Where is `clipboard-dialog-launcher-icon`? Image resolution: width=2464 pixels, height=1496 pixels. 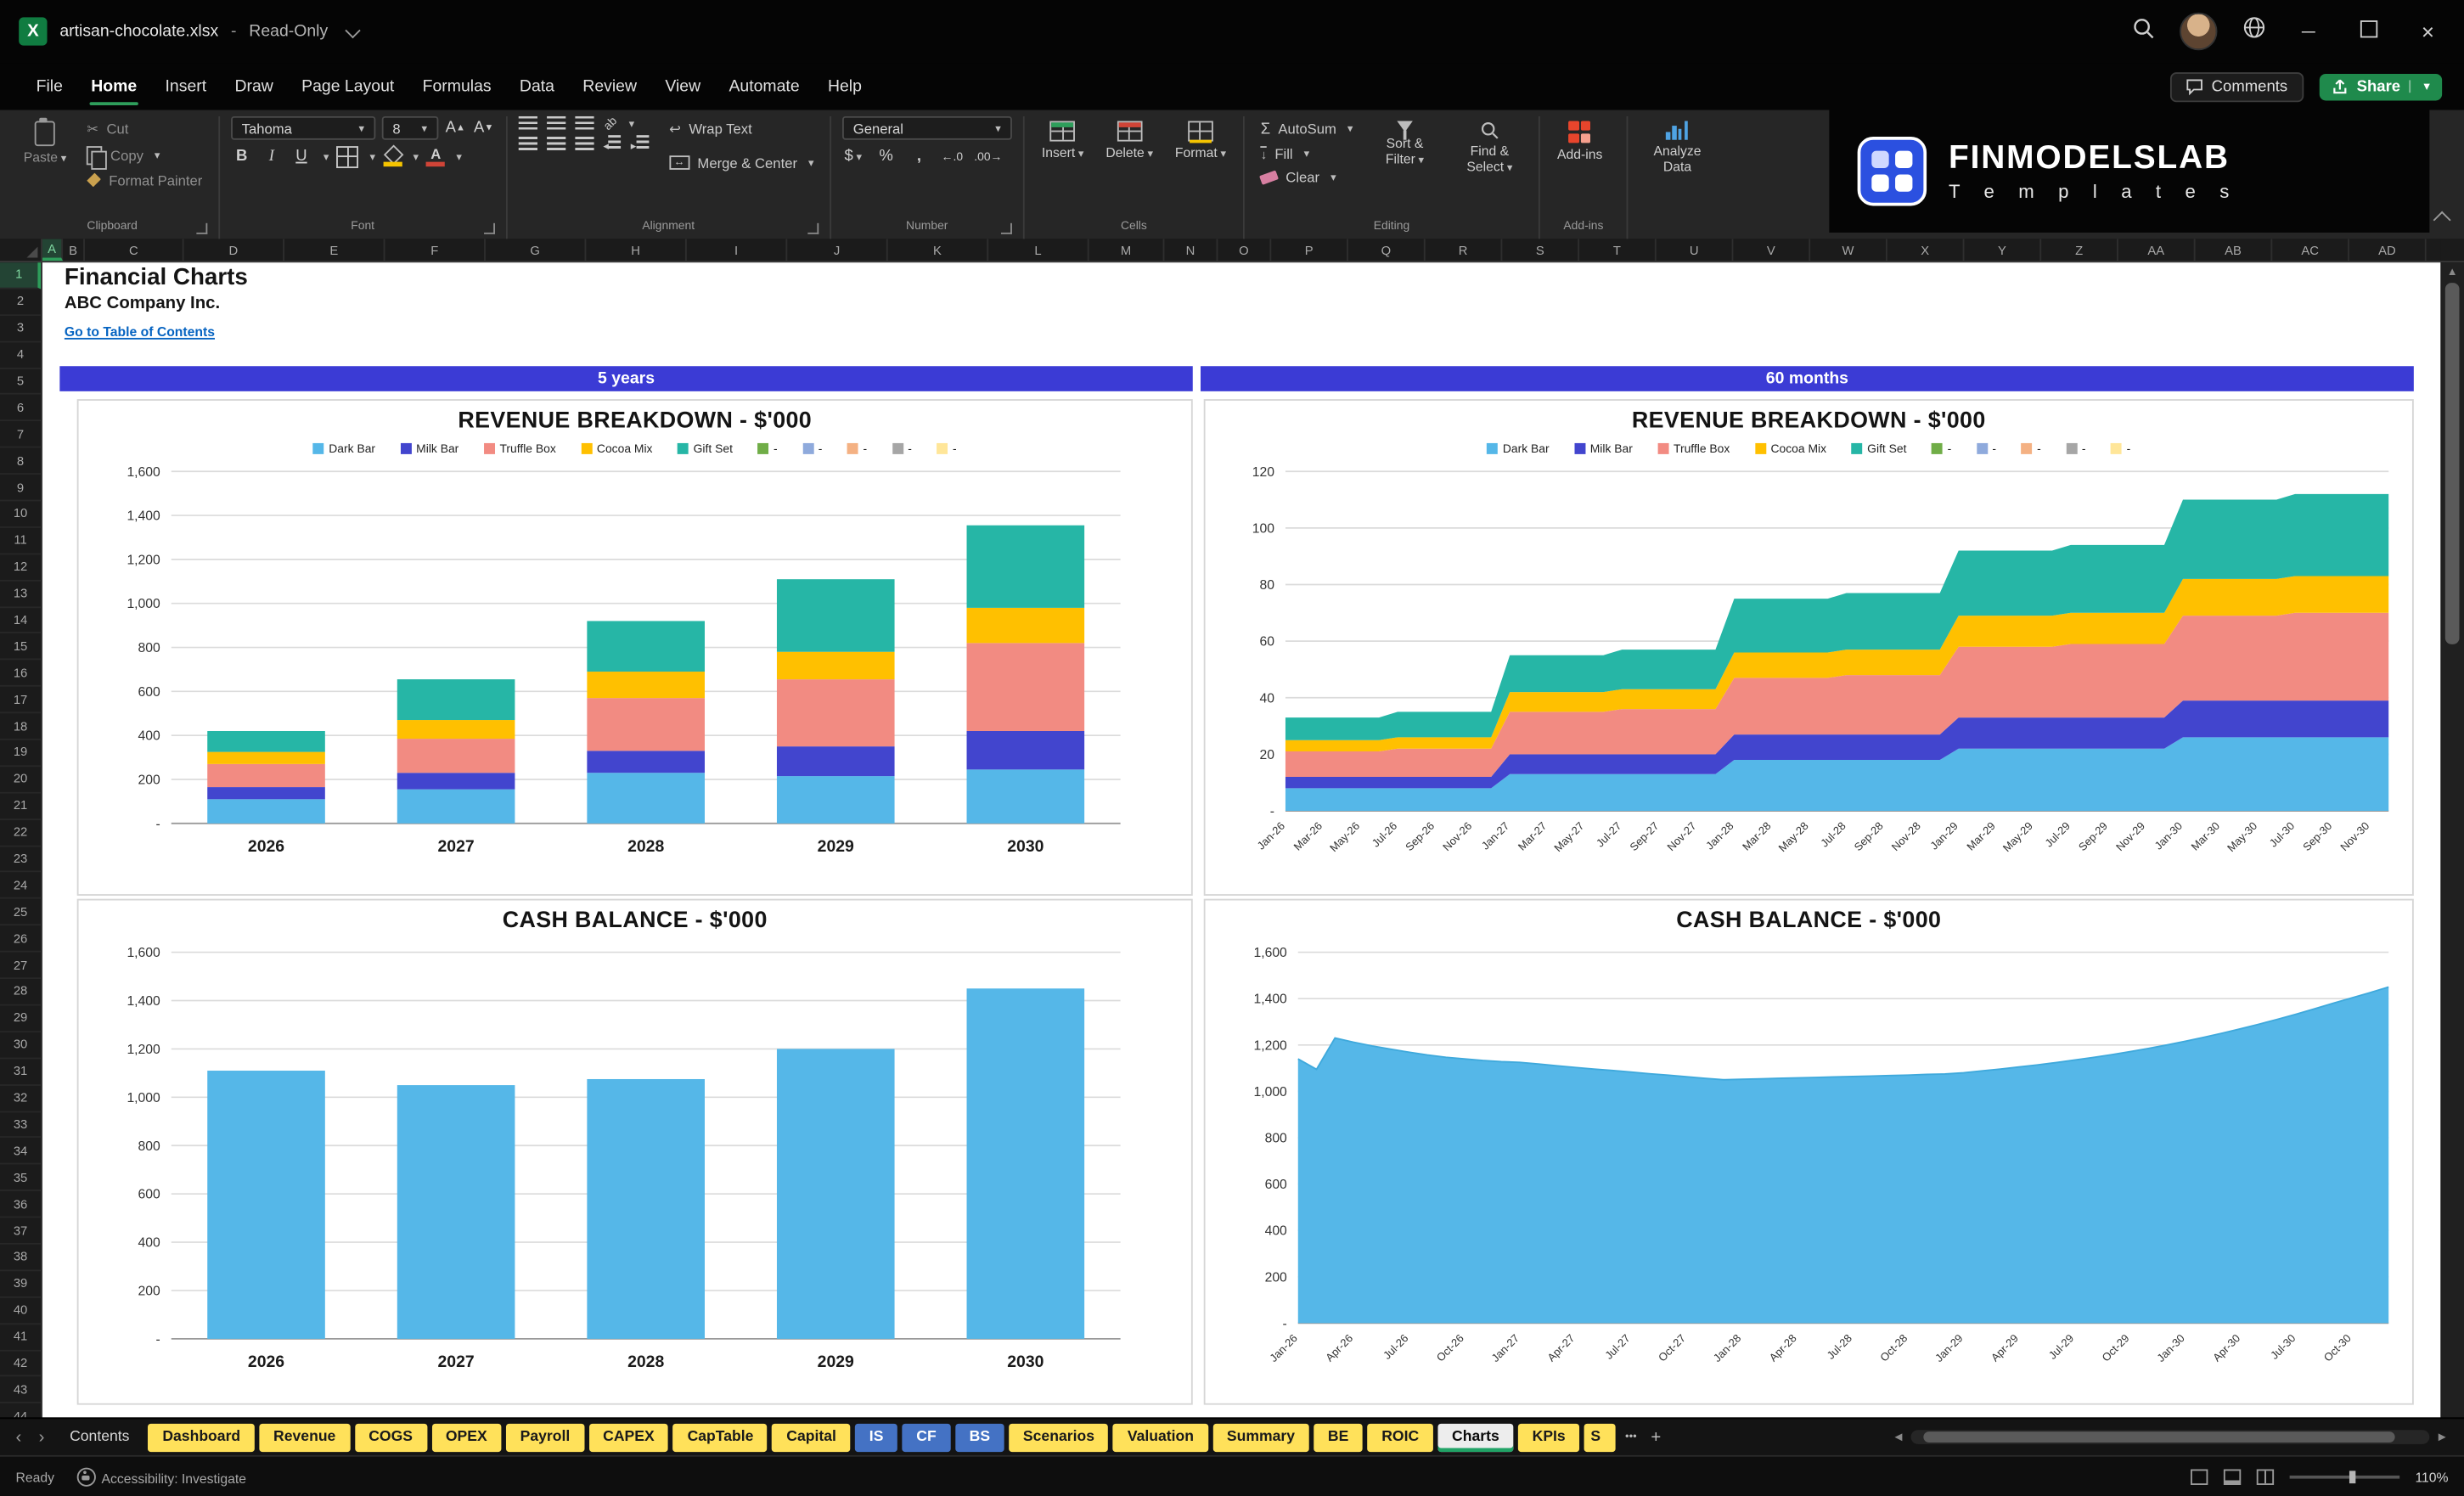 clipboard-dialog-launcher-icon is located at coordinates (201, 228).